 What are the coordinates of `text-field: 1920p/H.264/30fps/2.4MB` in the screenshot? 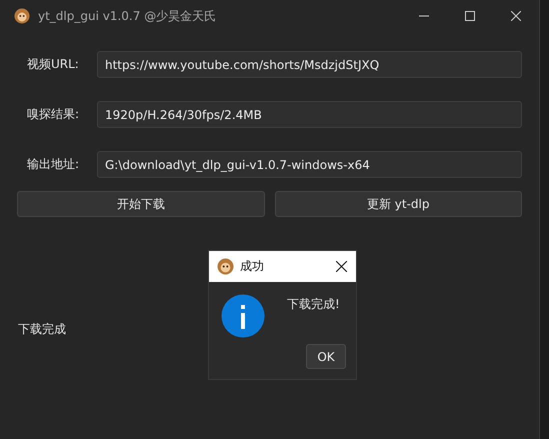 It's located at (309, 114).